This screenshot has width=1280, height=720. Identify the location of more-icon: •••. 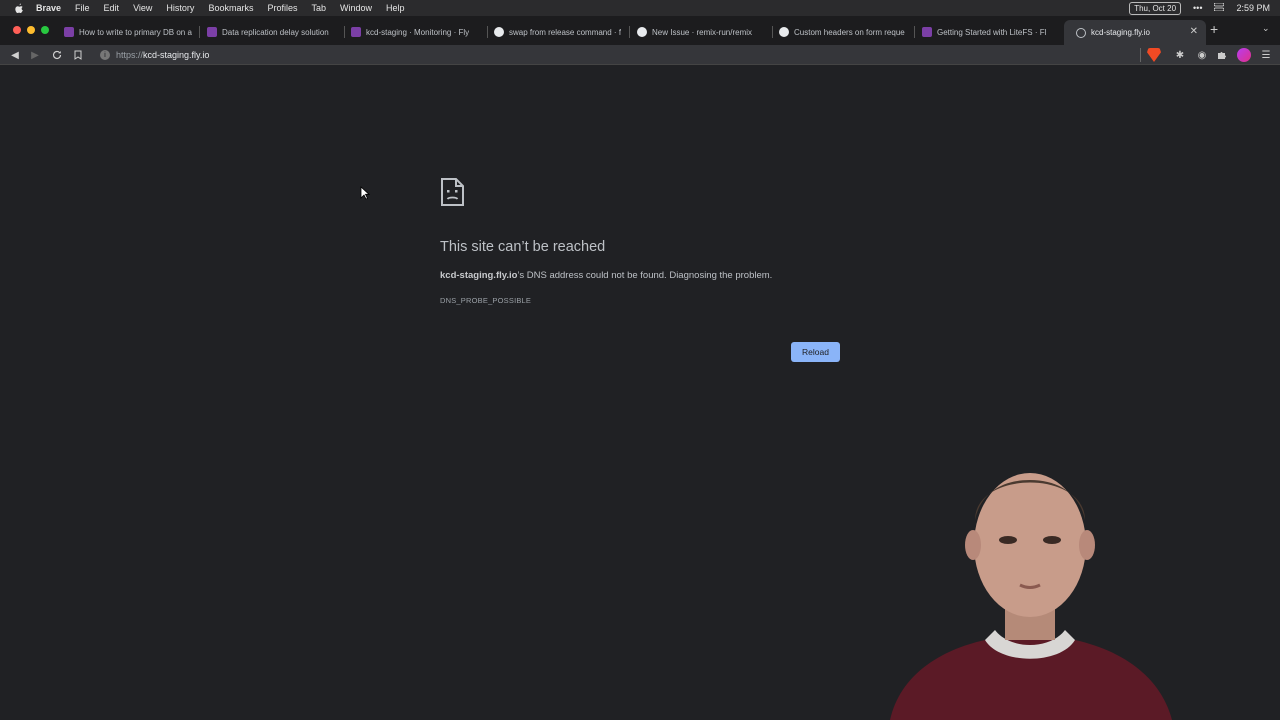
(1197, 8).